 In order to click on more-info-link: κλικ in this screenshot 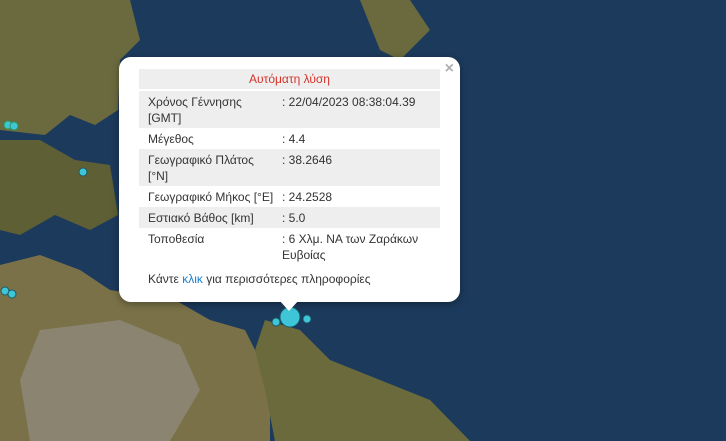, I will do `click(192, 279)`.